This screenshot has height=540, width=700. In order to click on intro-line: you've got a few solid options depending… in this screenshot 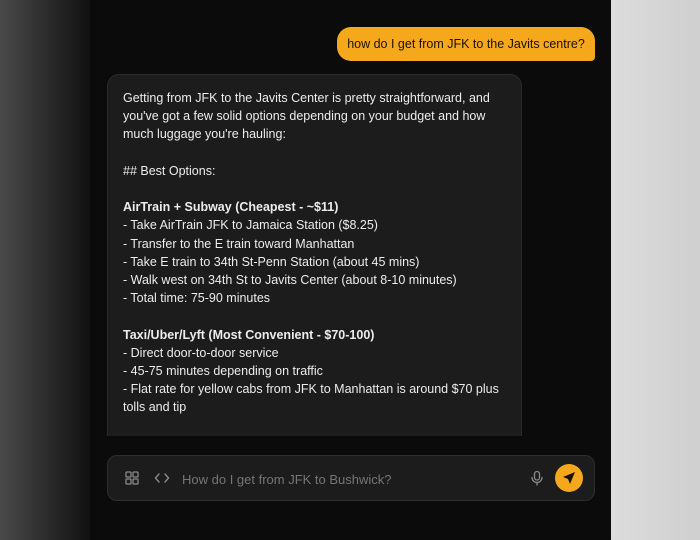, I will do `click(304, 116)`.